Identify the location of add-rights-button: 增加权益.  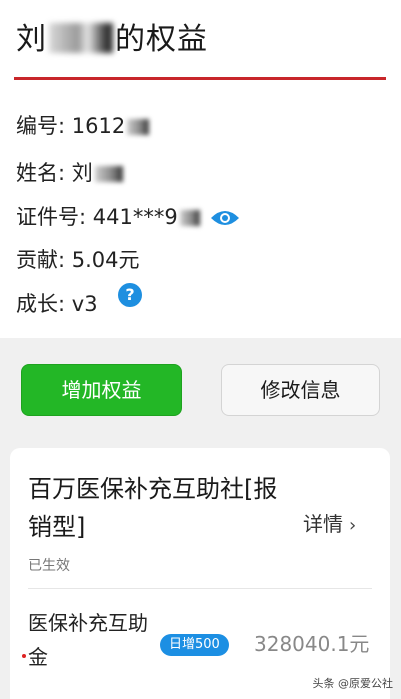
(101, 390).